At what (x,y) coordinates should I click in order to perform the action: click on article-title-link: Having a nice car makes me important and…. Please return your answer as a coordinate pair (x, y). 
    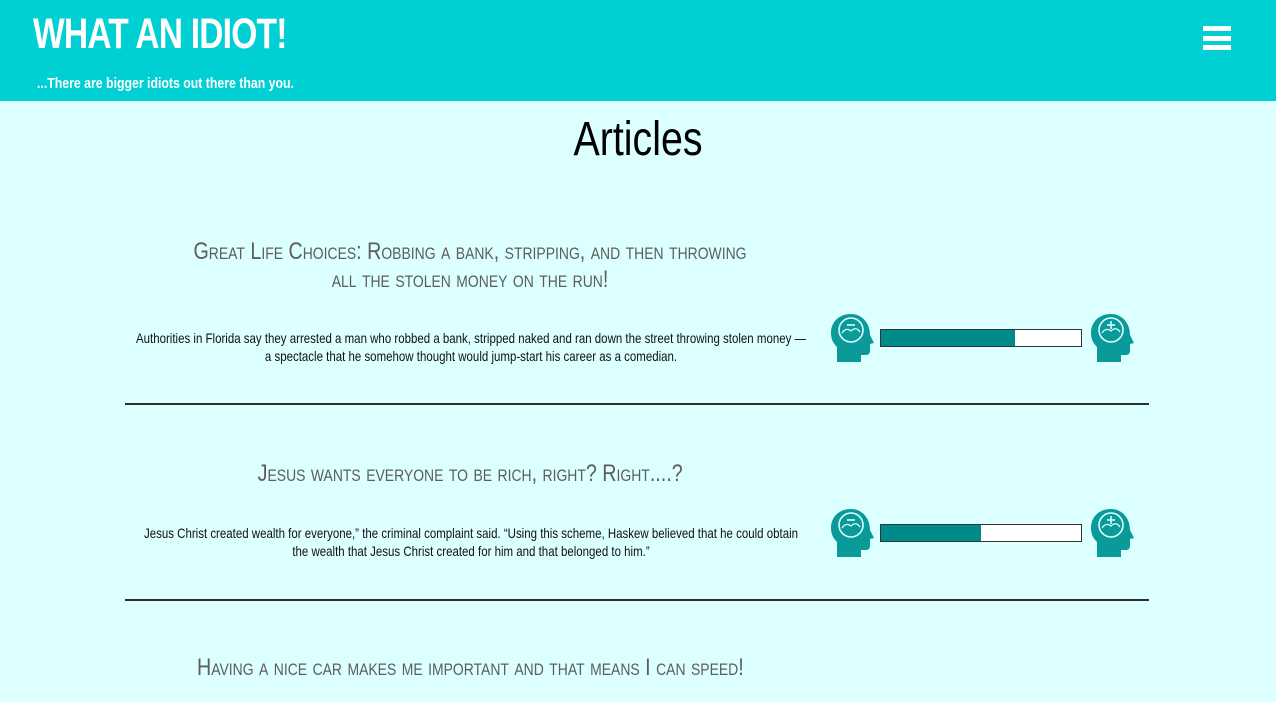
    Looking at the image, I should click on (470, 668).